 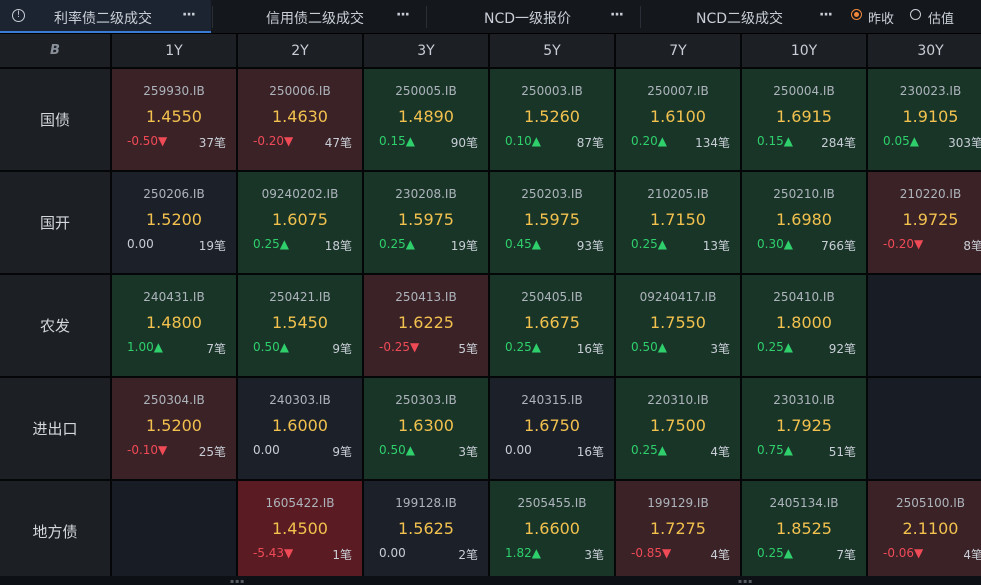 I want to click on bond-cell: 199128.IB 1.5625 0.00 2笔, so click(x=426, y=531).